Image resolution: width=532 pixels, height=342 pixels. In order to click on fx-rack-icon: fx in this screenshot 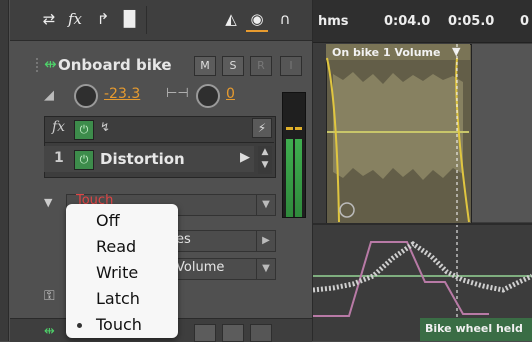, I will do `click(59, 127)`.